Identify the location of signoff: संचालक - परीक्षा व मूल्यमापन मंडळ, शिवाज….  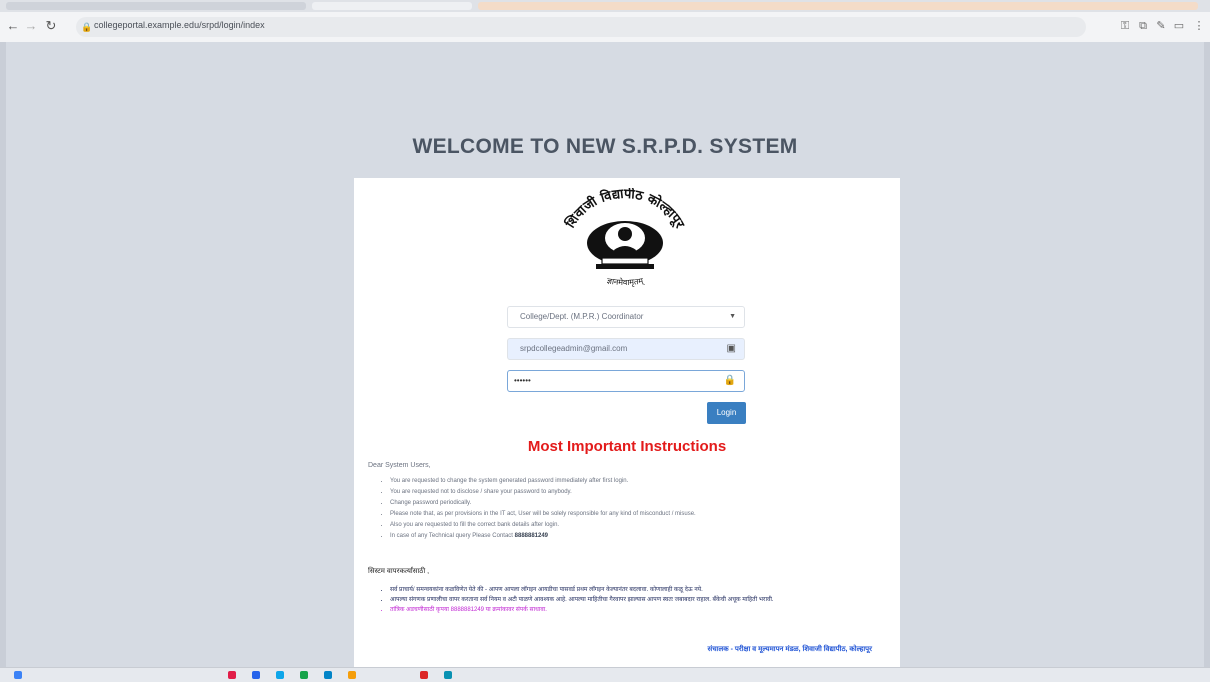
(789, 649).